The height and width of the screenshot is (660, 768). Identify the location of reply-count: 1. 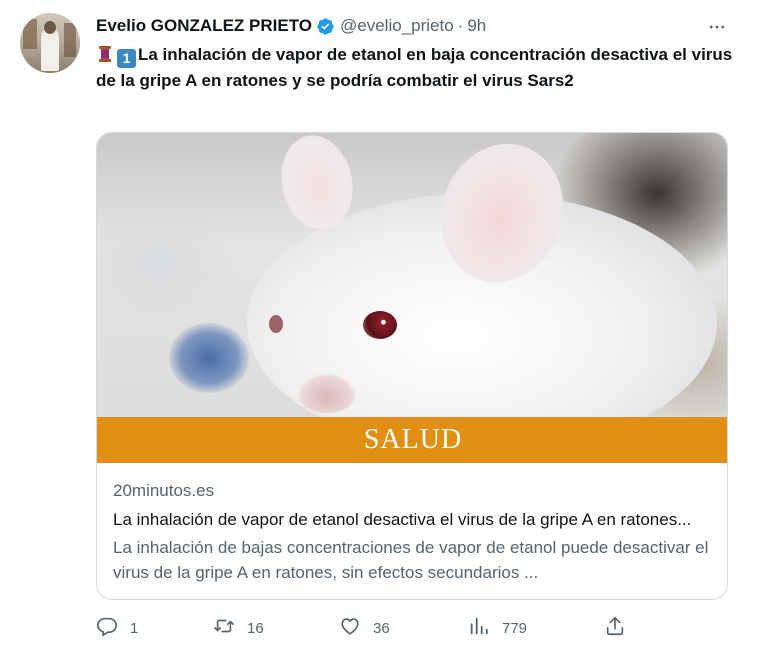
(134, 628).